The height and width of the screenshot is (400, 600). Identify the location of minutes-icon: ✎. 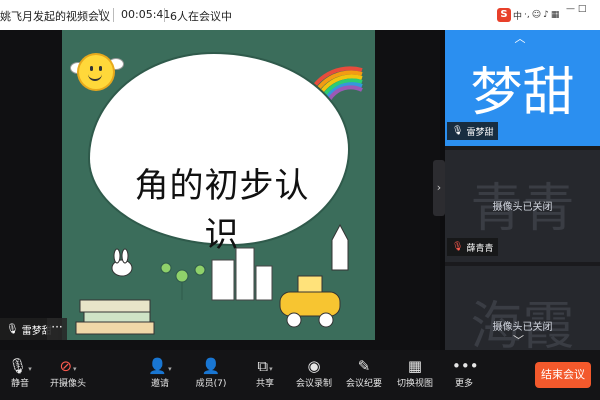
(364, 366).